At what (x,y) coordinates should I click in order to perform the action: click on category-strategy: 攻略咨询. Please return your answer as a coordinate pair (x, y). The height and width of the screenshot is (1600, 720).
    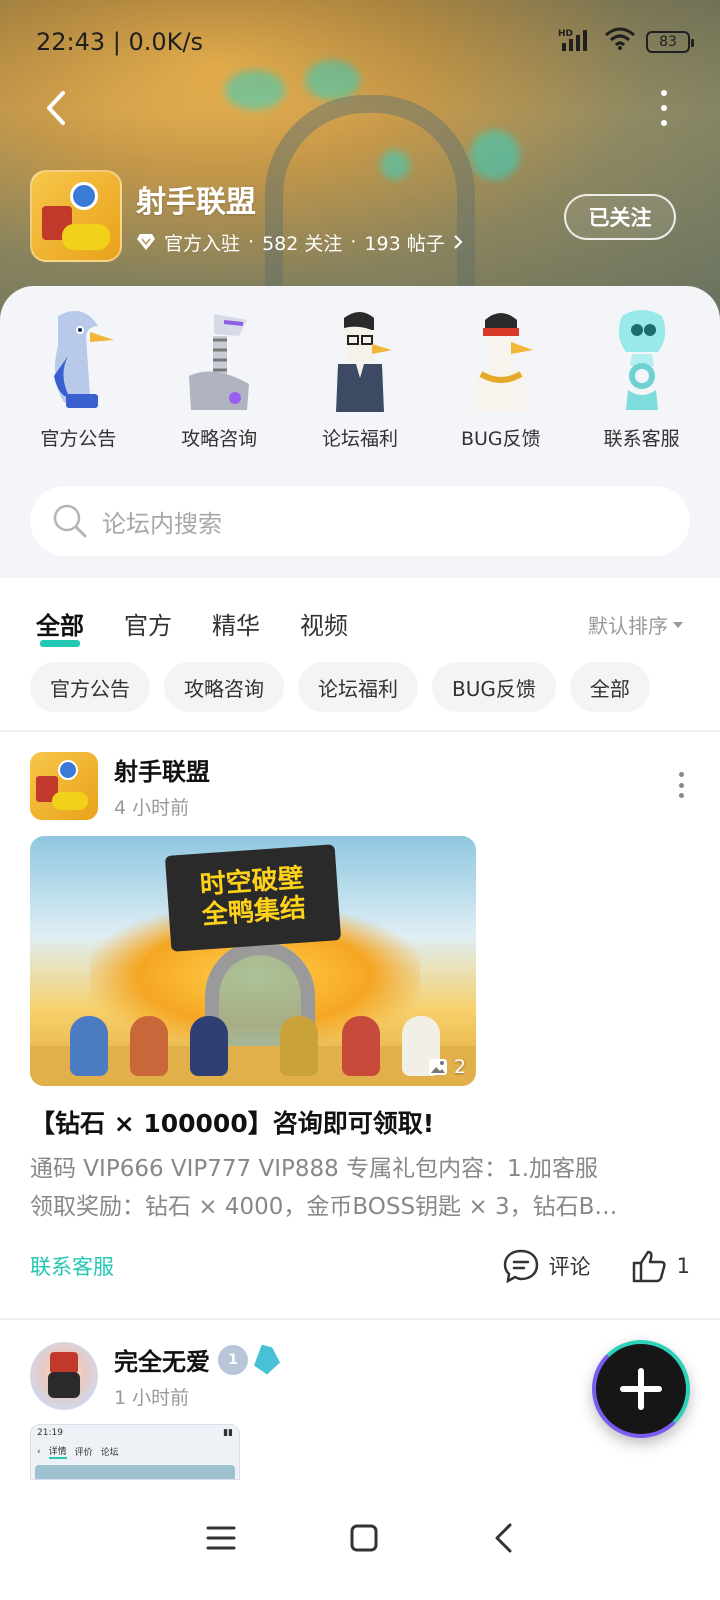
    Looking at the image, I should click on (219, 378).